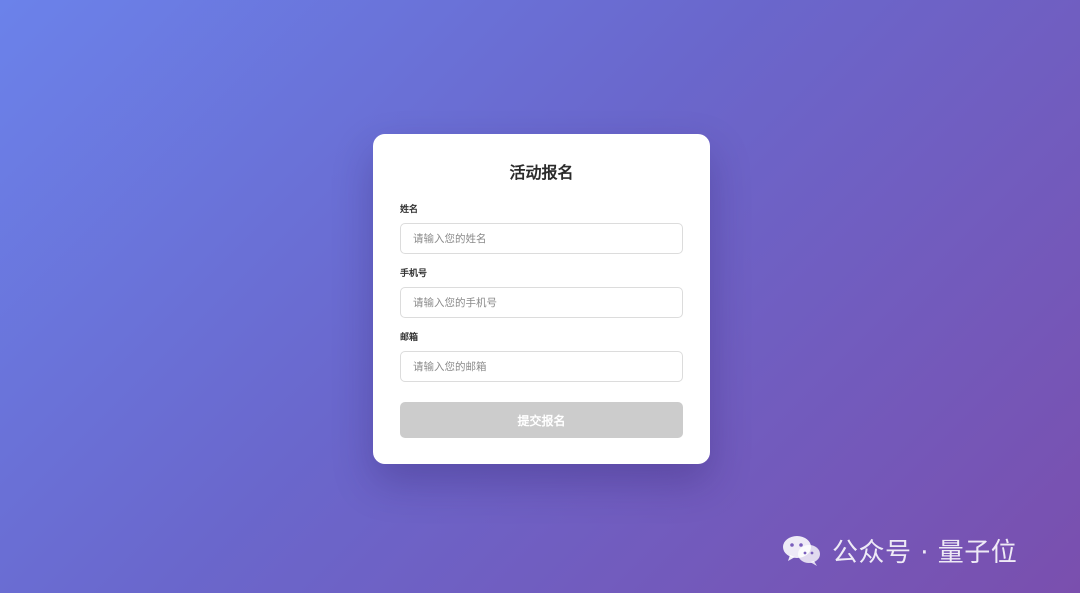 The width and height of the screenshot is (1080, 593). Describe the element at coordinates (925, 552) in the screenshot. I see `watermark-text: 公众号 · 量子位` at that location.